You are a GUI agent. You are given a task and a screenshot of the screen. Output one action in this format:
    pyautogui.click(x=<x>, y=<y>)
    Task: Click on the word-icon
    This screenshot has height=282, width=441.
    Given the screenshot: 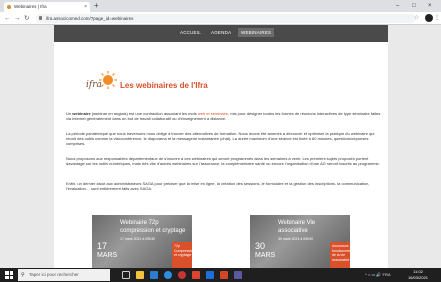 What is the action you would take?
    pyautogui.click(x=210, y=275)
    